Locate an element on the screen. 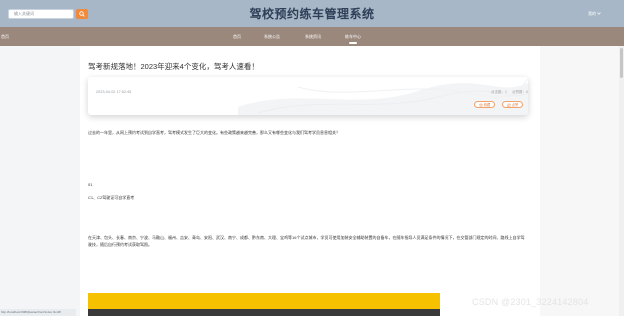 This screenshot has width=624, height=316. nav-item-announcements: 系统公告 is located at coordinates (272, 37).